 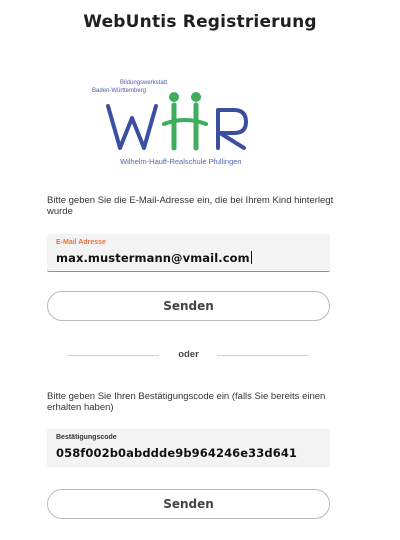 I want to click on send-code-button: Senden, so click(x=188, y=504).